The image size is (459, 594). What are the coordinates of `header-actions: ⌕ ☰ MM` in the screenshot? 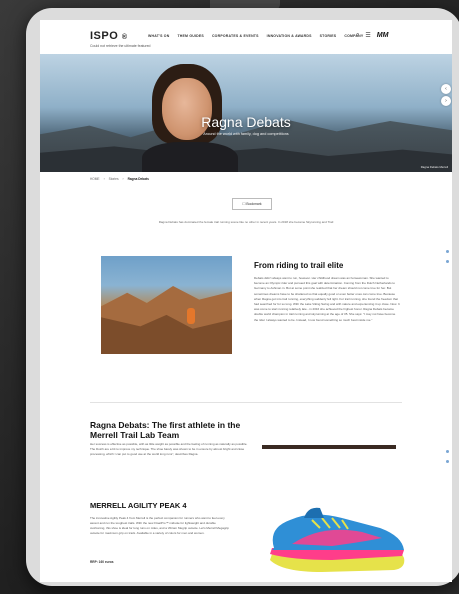 It's located at (372, 35).